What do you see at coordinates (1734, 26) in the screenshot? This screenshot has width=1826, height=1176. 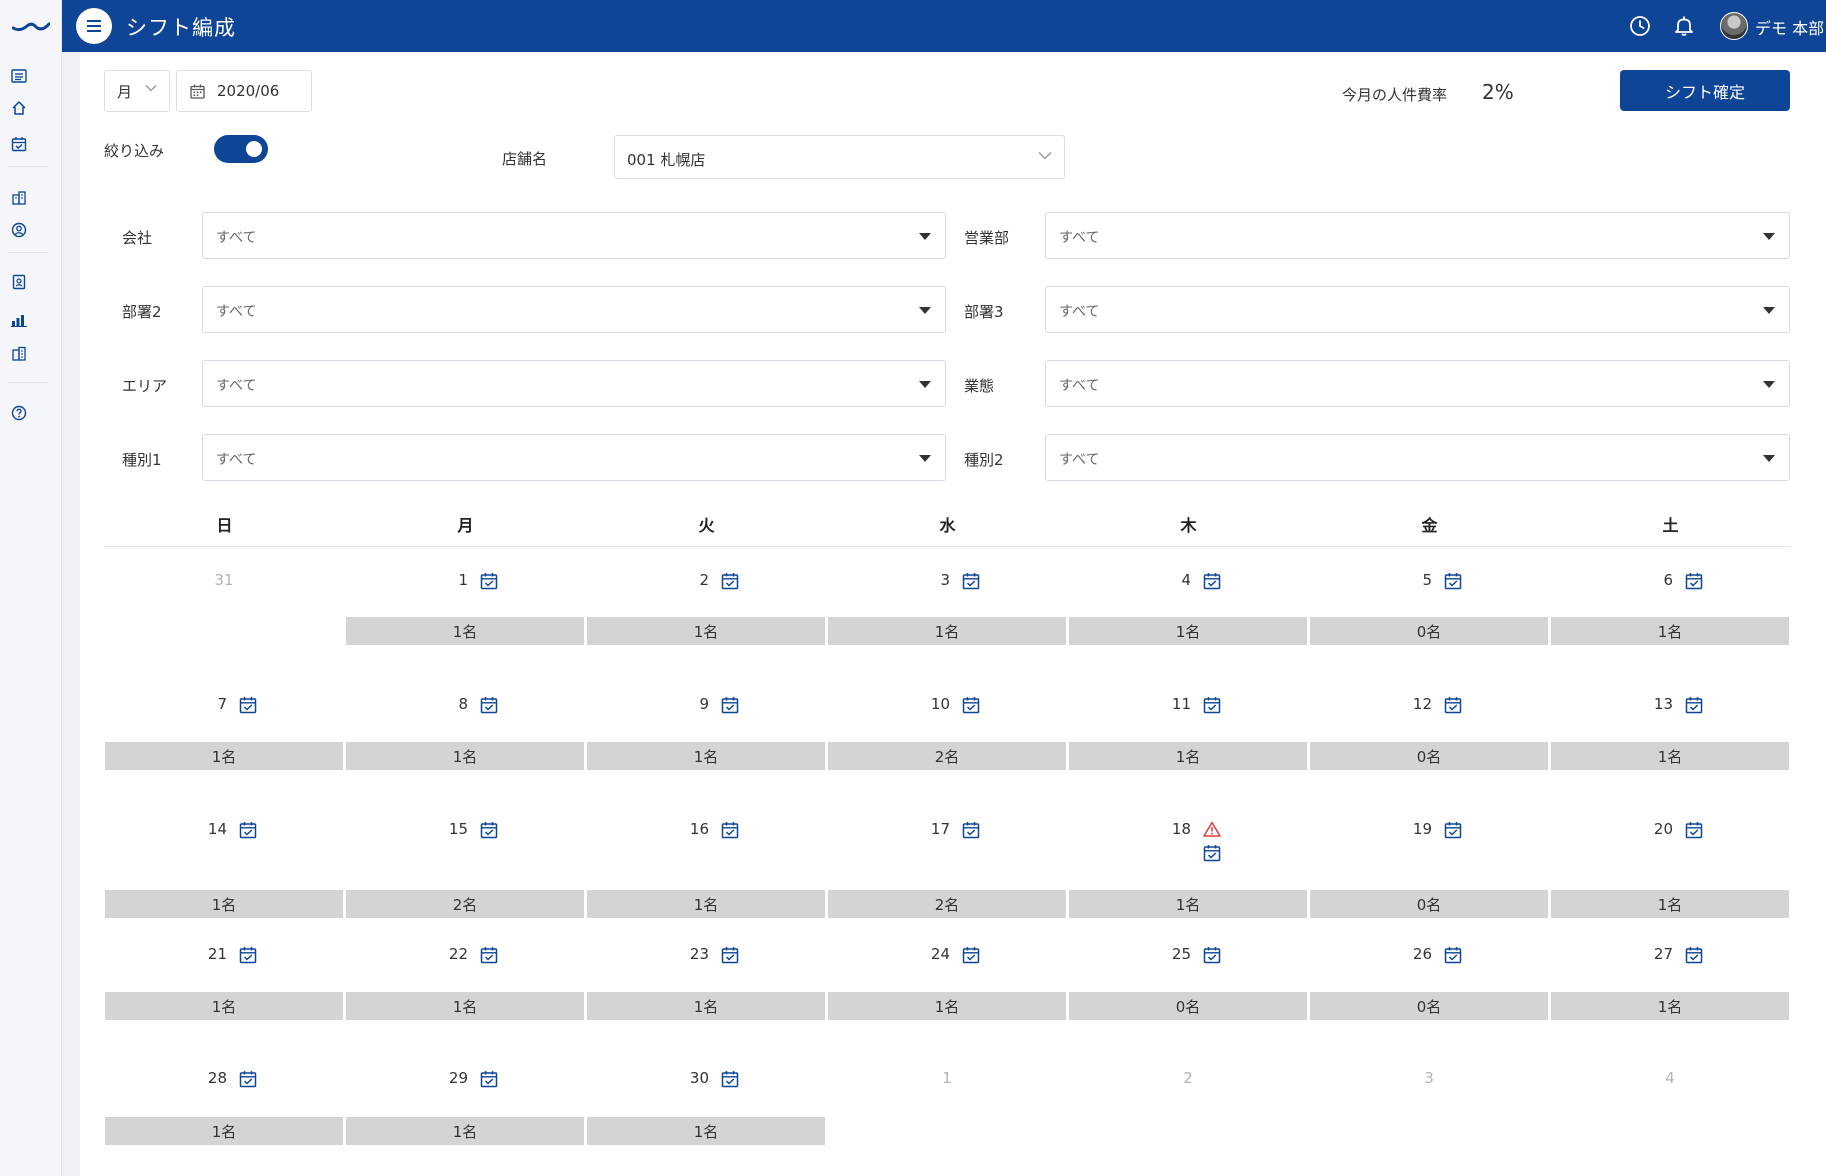 I see `avatar` at bounding box center [1734, 26].